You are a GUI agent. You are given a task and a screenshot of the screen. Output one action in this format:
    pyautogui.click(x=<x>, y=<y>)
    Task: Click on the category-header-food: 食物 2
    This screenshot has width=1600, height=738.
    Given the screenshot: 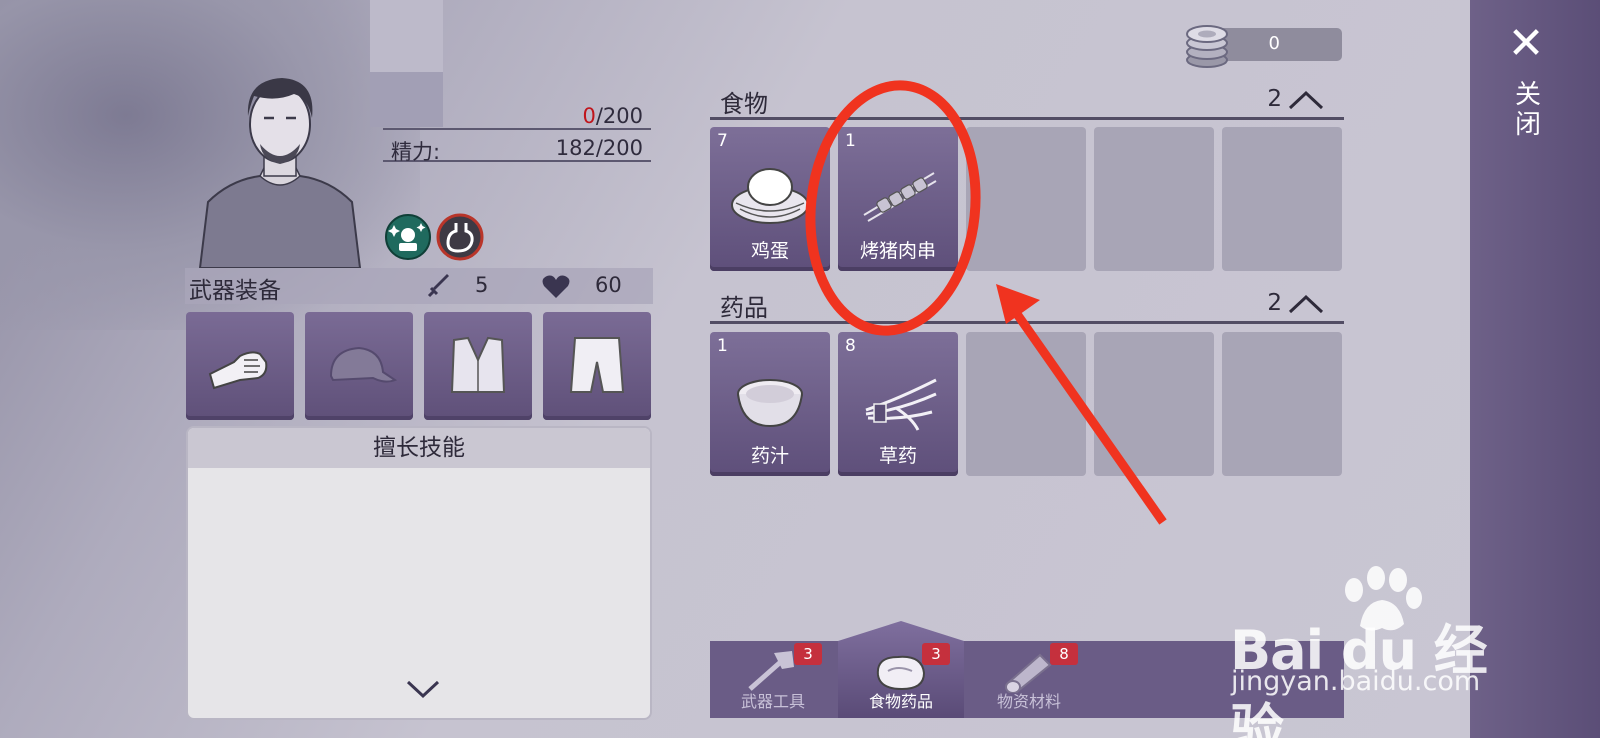 What is the action you would take?
    pyautogui.click(x=1027, y=102)
    